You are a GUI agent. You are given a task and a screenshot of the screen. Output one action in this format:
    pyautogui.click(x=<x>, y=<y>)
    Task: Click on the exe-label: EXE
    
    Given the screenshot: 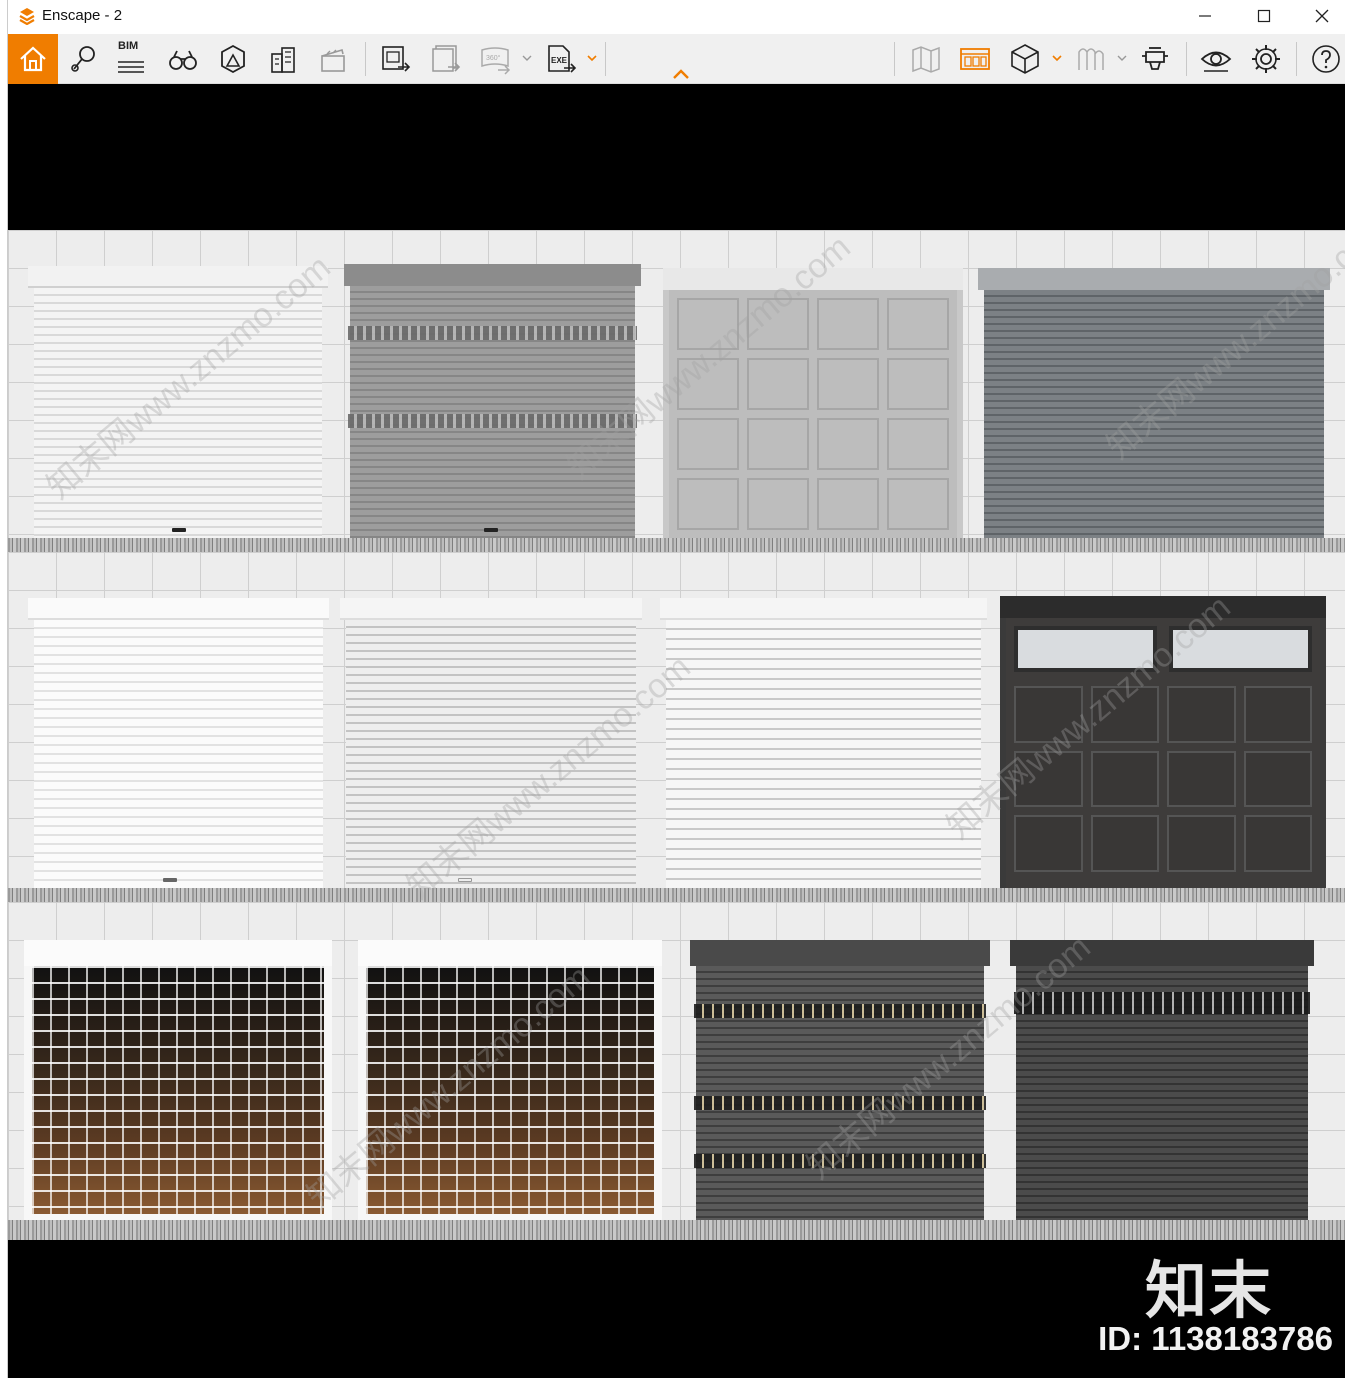 What is the action you would take?
    pyautogui.click(x=559, y=60)
    